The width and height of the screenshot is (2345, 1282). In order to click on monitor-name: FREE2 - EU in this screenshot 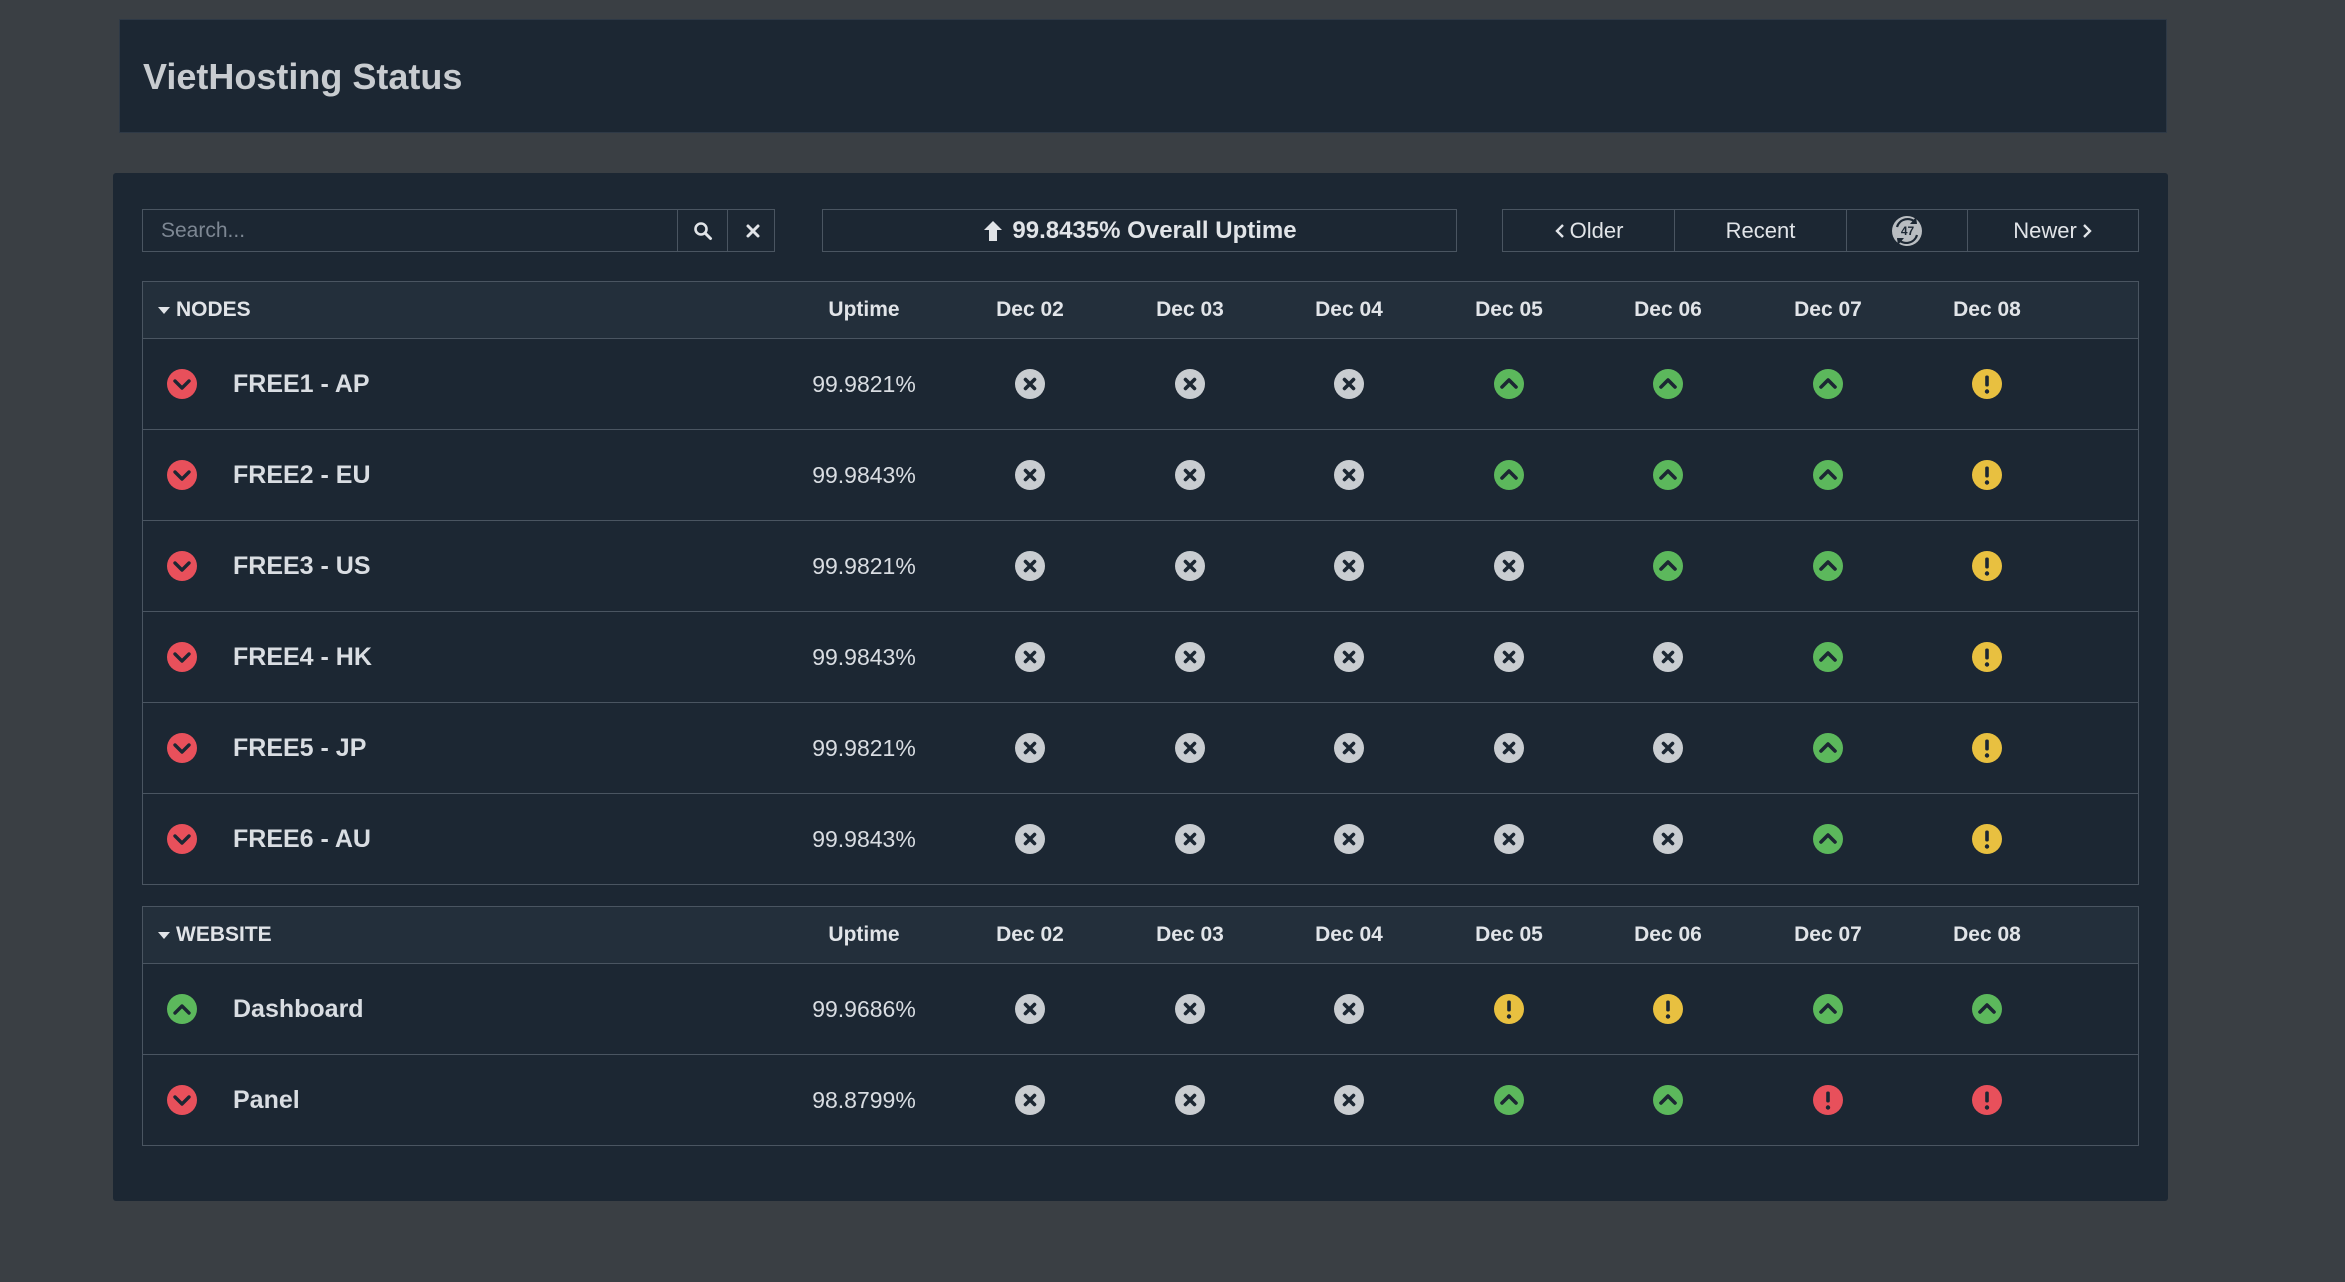, I will do `click(302, 475)`.